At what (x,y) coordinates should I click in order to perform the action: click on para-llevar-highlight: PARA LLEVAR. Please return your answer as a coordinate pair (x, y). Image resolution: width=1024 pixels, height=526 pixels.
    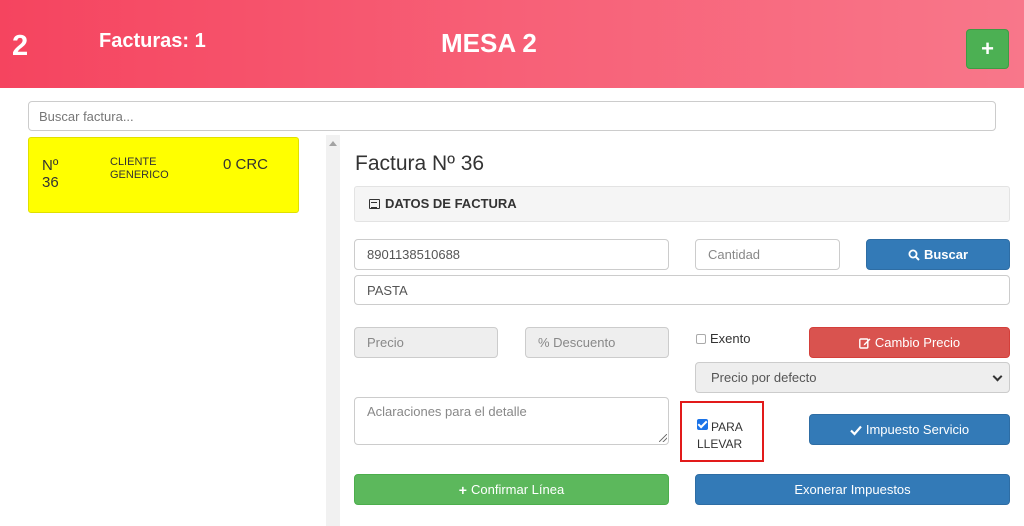
    Looking at the image, I should click on (722, 431).